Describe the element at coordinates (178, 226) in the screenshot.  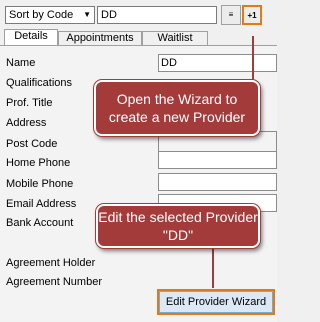
I see `edit-callout: Edit the selected Provider "DD"` at that location.